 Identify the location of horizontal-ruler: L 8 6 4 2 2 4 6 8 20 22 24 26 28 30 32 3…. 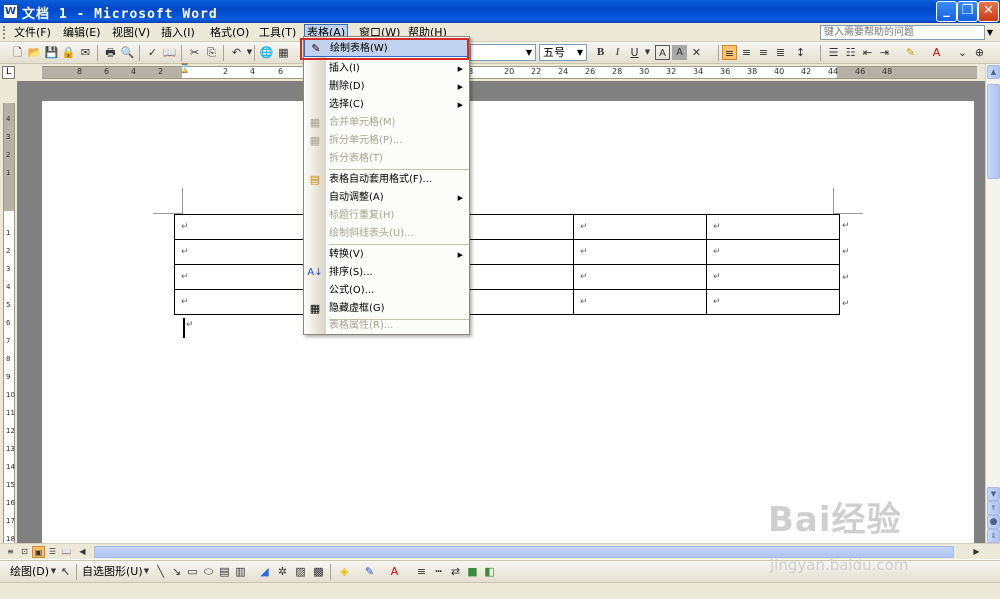
(500, 72).